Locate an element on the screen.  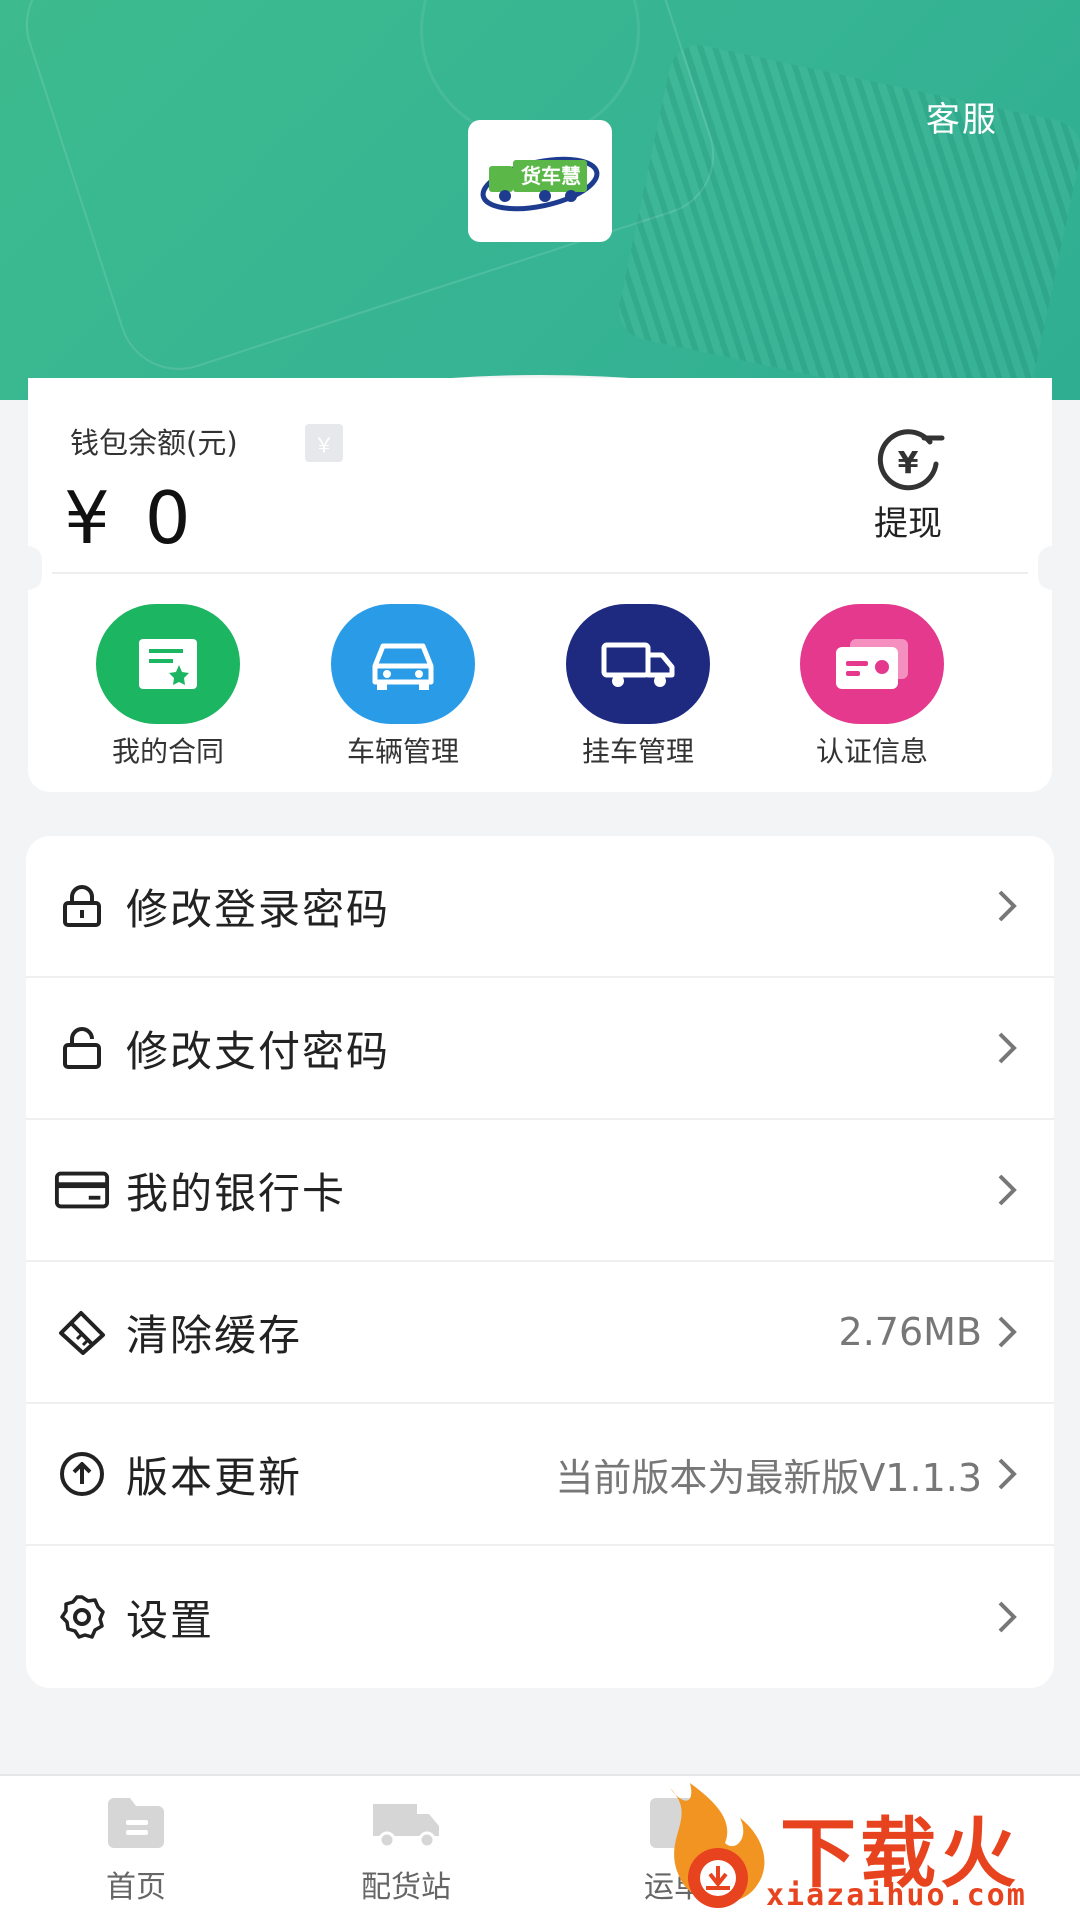
quick-action-label: 挂车管理 is located at coordinates (637, 751).